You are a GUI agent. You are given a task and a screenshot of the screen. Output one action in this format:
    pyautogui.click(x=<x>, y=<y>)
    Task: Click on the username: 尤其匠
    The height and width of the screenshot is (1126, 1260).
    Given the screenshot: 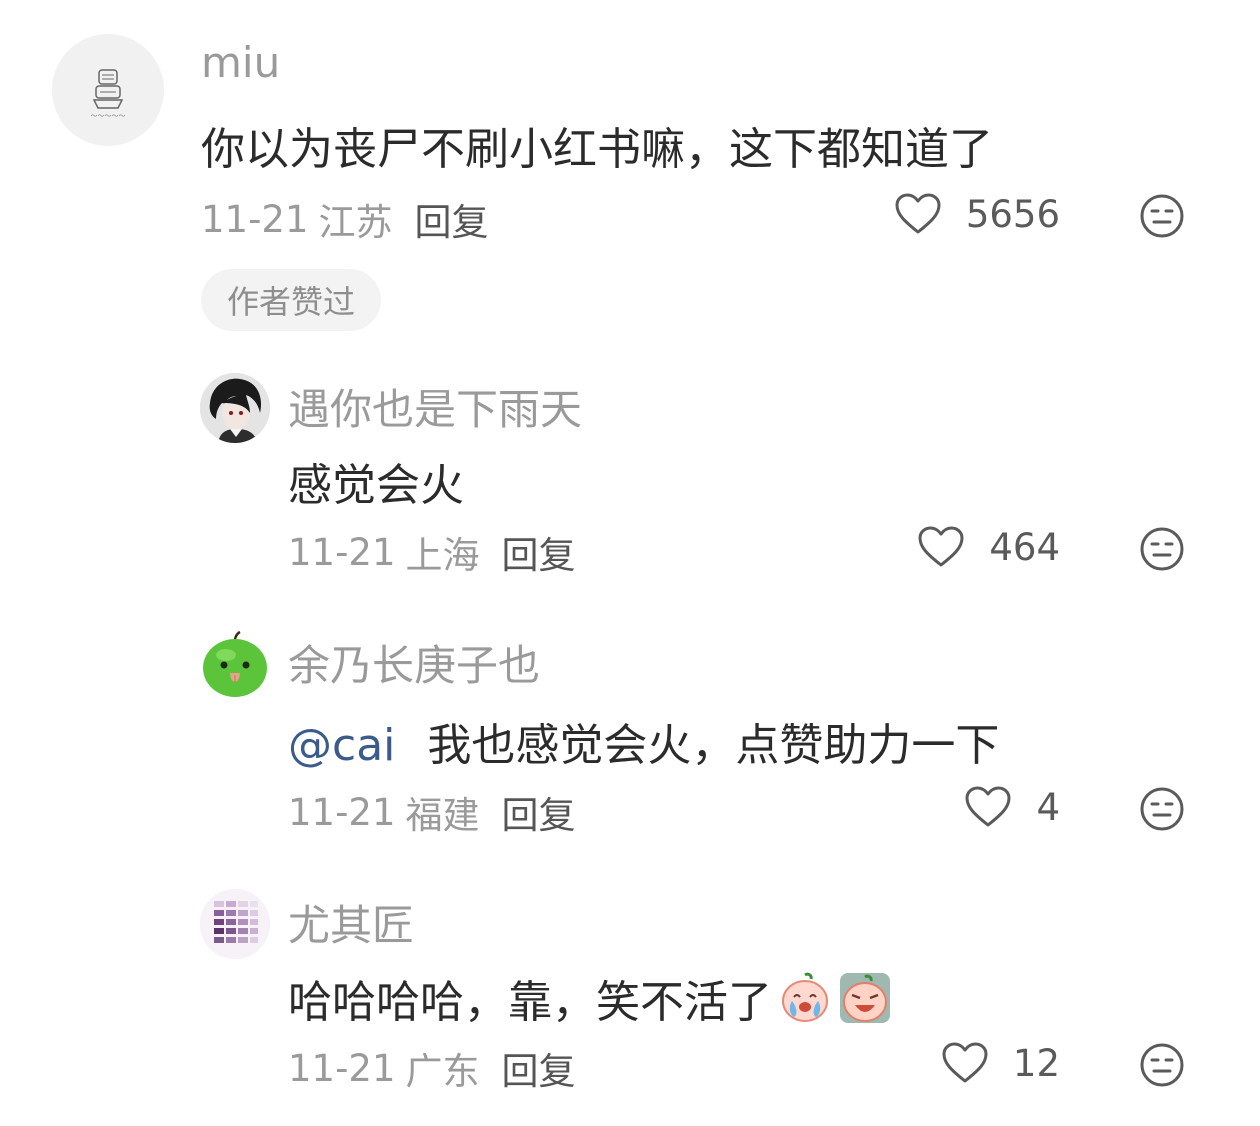 What is the action you would take?
    pyautogui.click(x=351, y=922)
    